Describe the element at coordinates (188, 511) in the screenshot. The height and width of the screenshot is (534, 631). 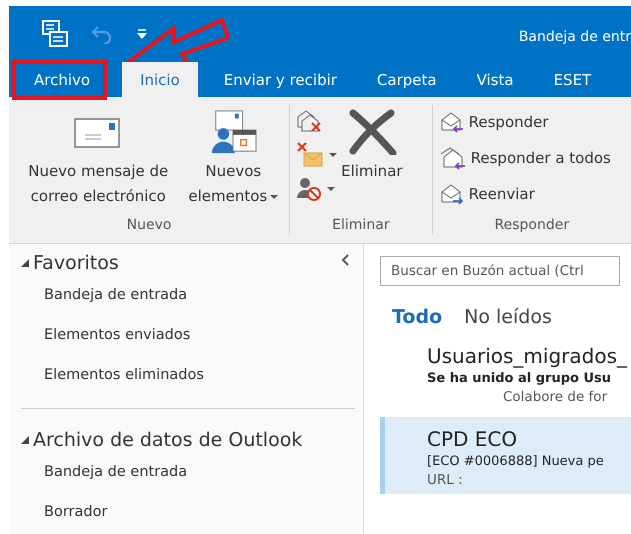
I see `folder-item: Borrador` at that location.